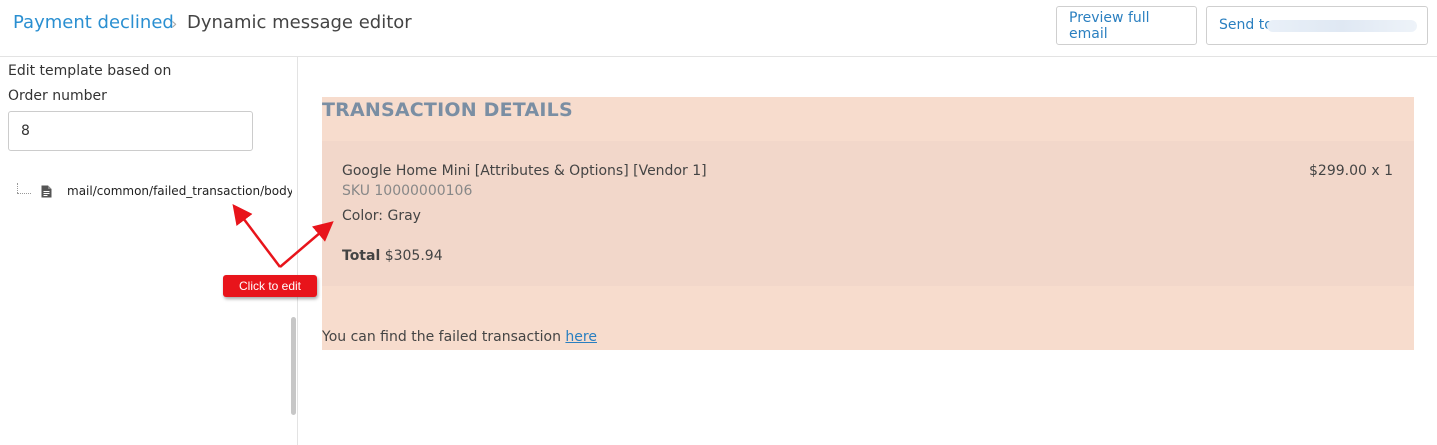  Describe the element at coordinates (57, 96) in the screenshot. I see `order-number-label: Order number` at that location.